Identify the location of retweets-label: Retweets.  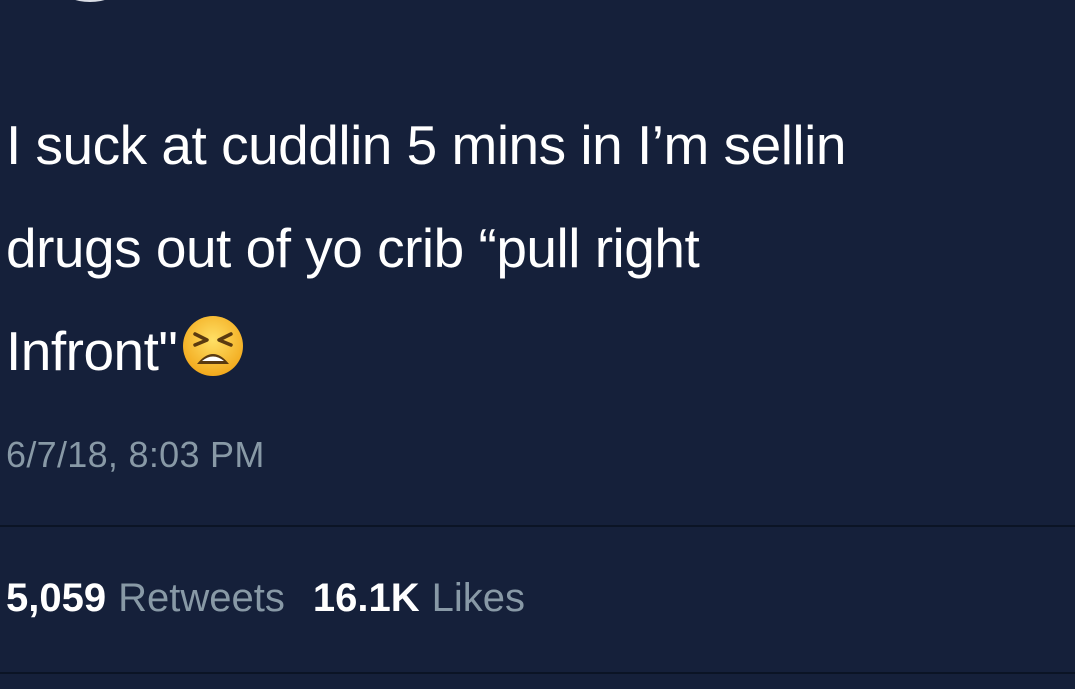
(201, 598).